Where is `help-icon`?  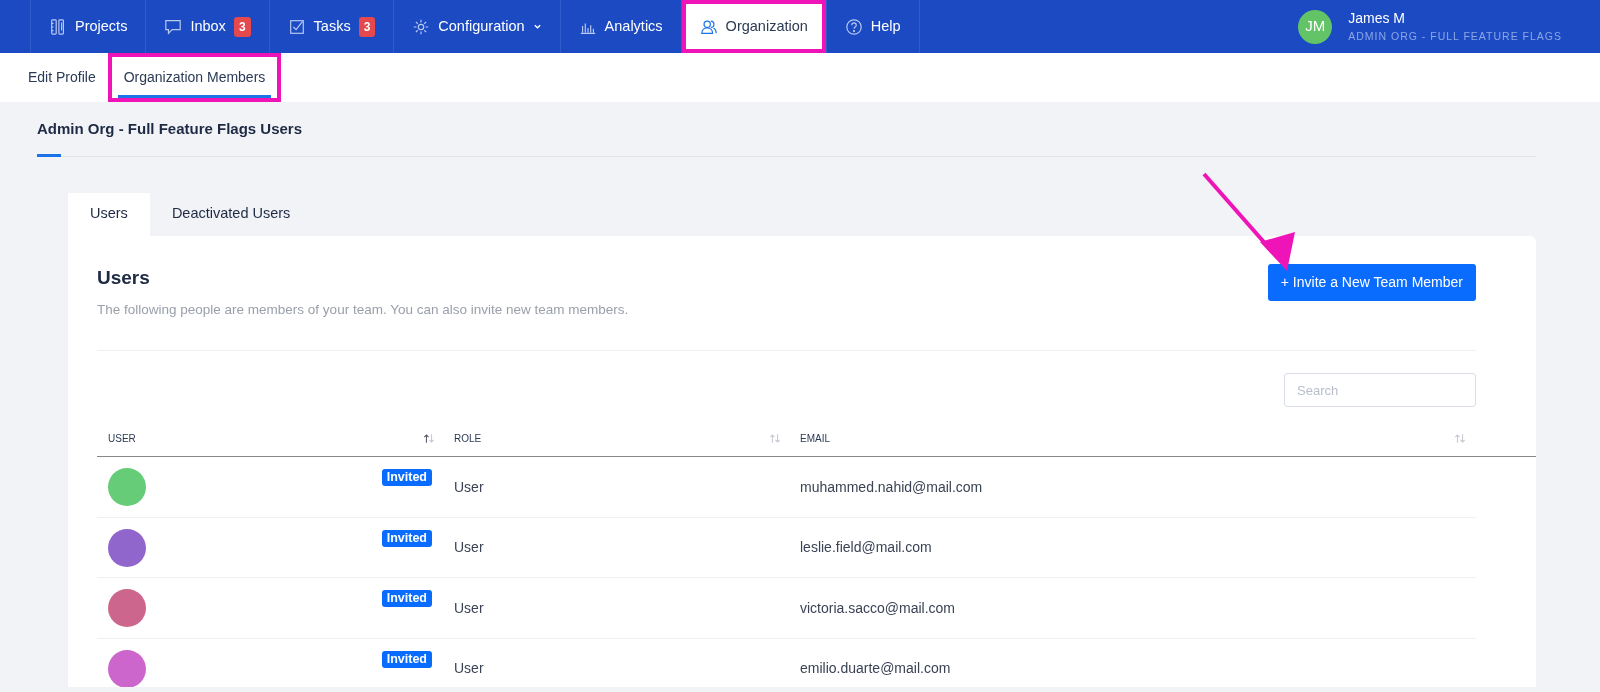
help-icon is located at coordinates (853, 26).